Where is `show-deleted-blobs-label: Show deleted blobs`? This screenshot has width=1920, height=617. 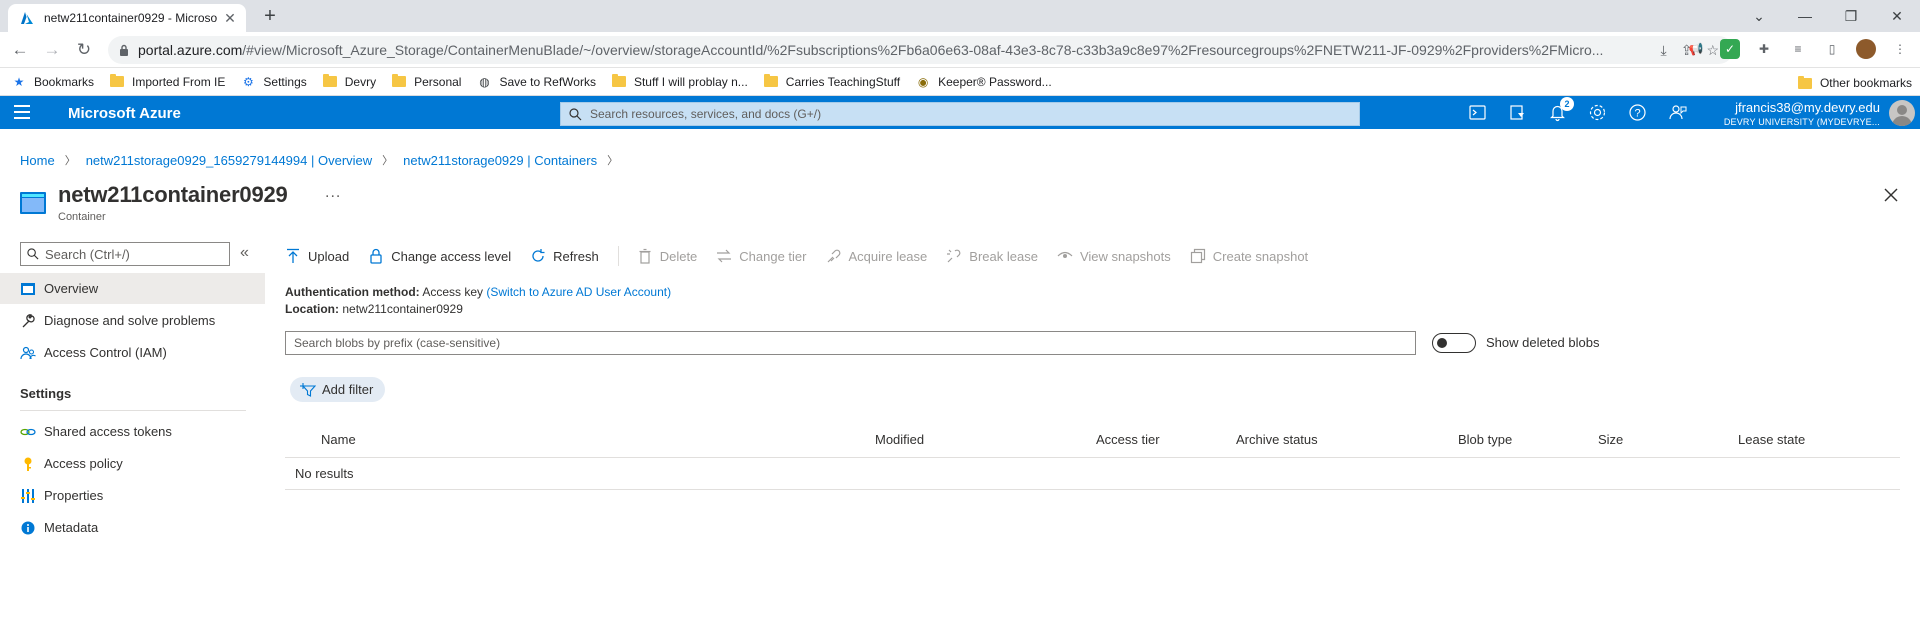
show-deleted-blobs-label: Show deleted blobs is located at coordinates (1543, 342).